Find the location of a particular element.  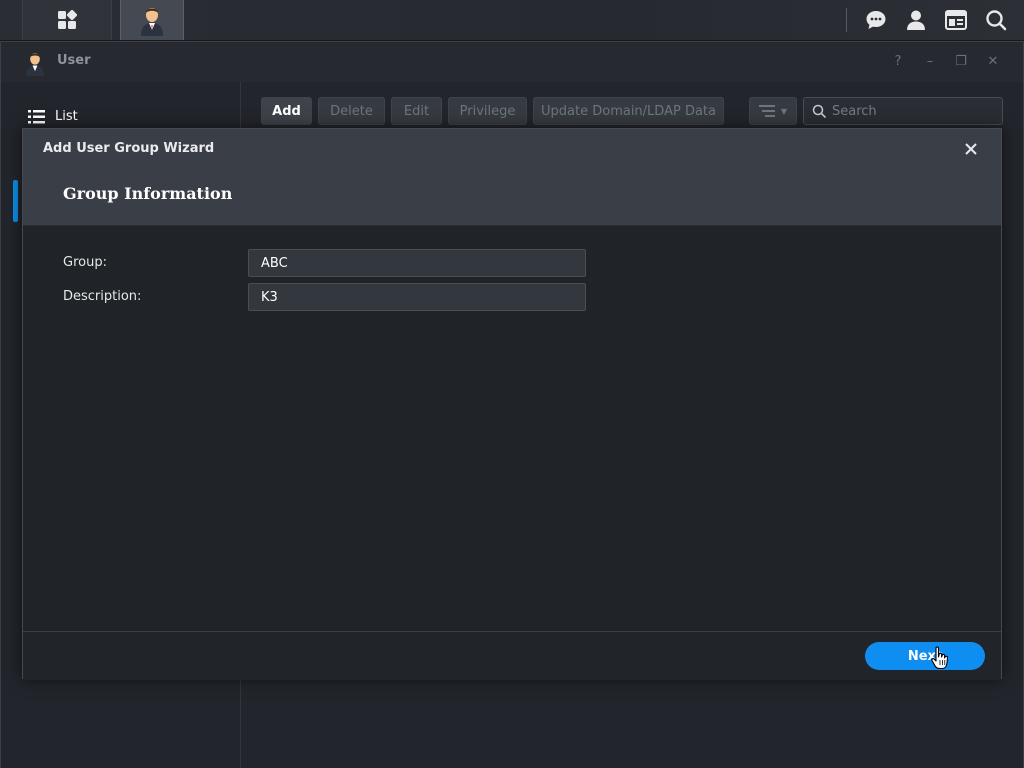

filter-button: ▼ is located at coordinates (773, 111).